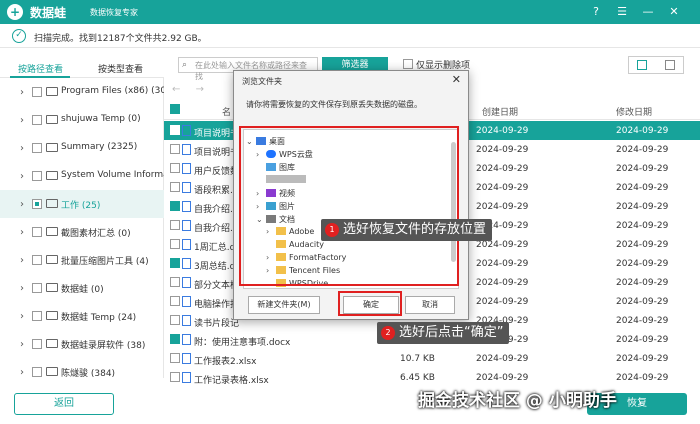  Describe the element at coordinates (648, 12) in the screenshot. I see `minimize-icon: —` at that location.